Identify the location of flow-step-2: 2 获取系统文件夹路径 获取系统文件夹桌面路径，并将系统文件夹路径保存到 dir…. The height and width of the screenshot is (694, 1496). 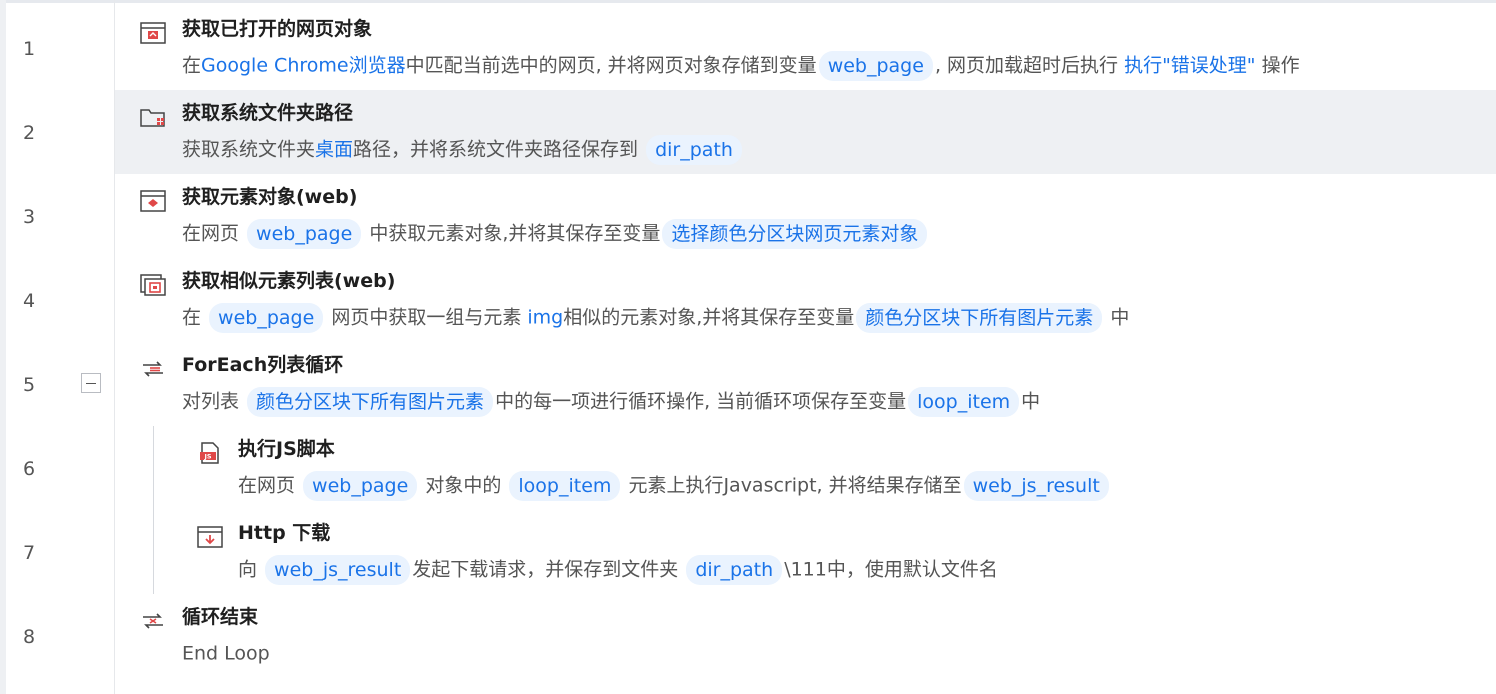
(748, 132).